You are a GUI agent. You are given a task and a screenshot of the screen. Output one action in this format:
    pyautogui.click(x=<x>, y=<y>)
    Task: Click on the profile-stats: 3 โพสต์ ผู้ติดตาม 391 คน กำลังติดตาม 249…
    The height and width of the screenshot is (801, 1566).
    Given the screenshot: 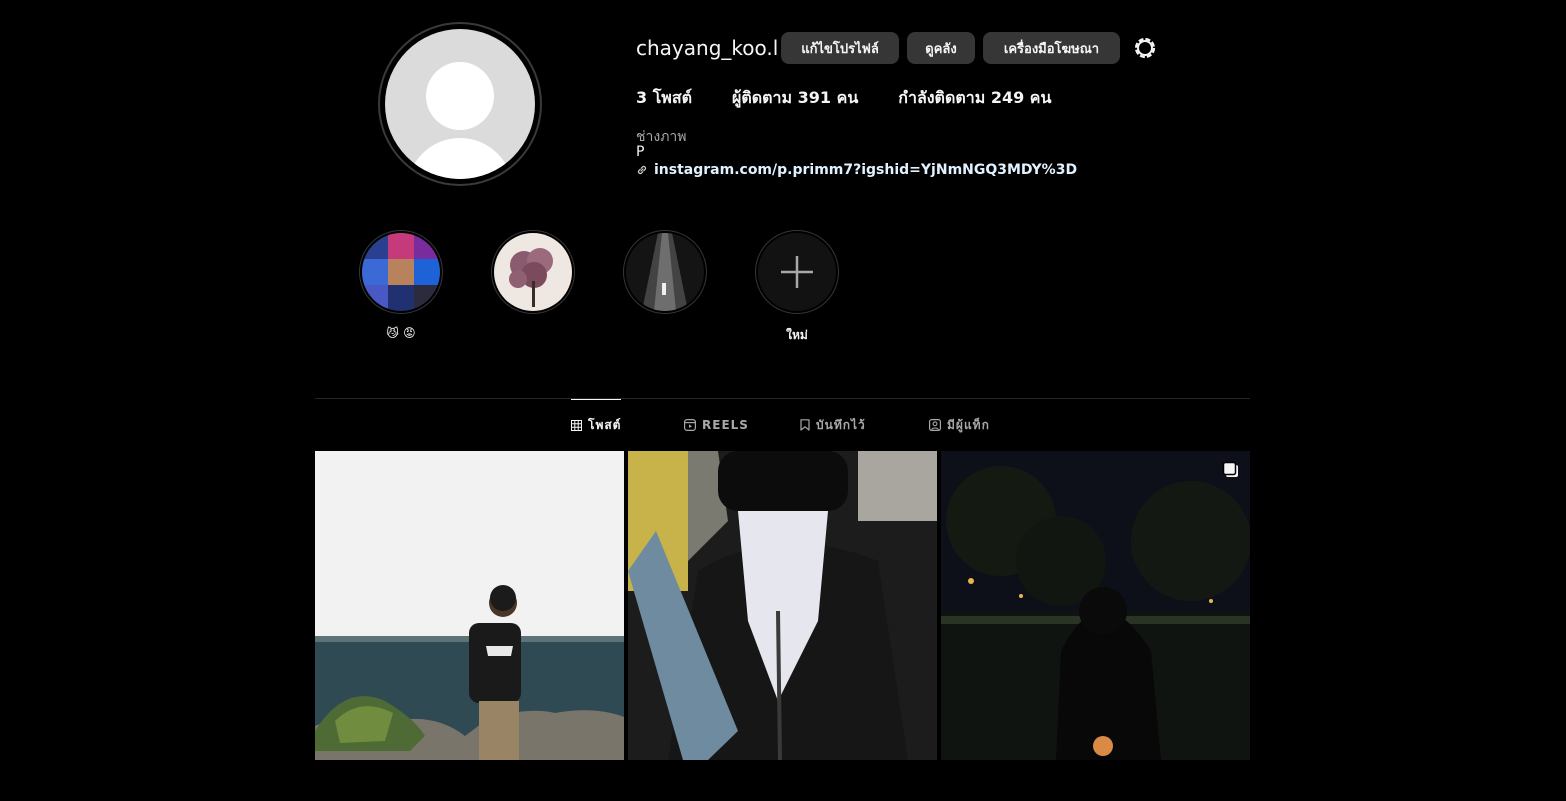 What is the action you would take?
    pyautogui.click(x=863, y=98)
    